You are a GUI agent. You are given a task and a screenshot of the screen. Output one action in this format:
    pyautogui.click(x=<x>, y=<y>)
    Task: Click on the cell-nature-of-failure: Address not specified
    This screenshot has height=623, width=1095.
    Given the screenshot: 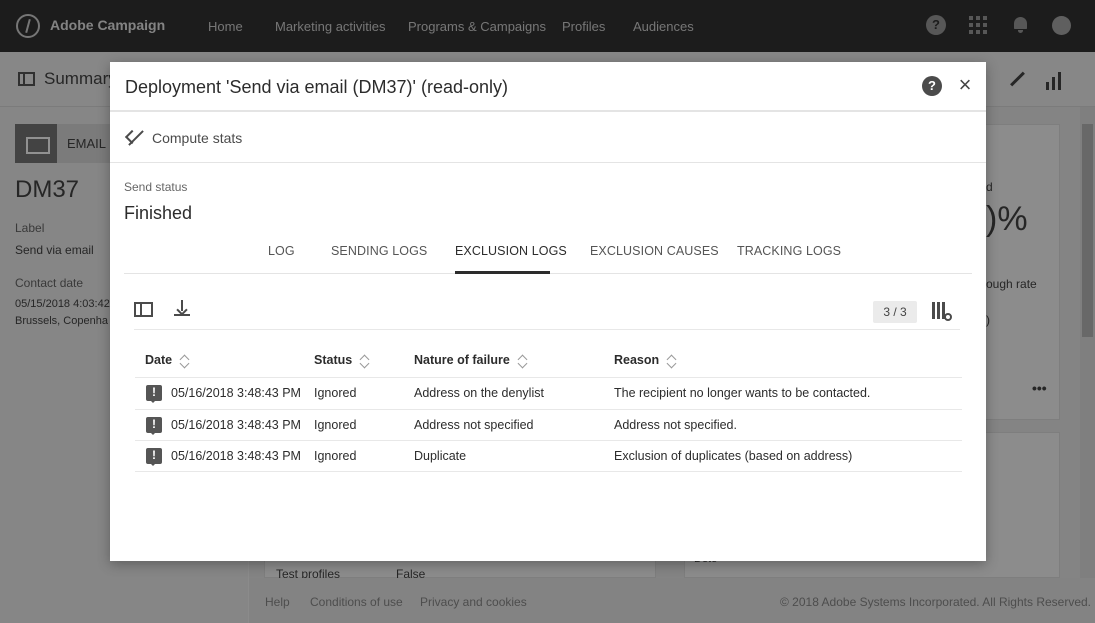 What is the action you would take?
    pyautogui.click(x=474, y=424)
    